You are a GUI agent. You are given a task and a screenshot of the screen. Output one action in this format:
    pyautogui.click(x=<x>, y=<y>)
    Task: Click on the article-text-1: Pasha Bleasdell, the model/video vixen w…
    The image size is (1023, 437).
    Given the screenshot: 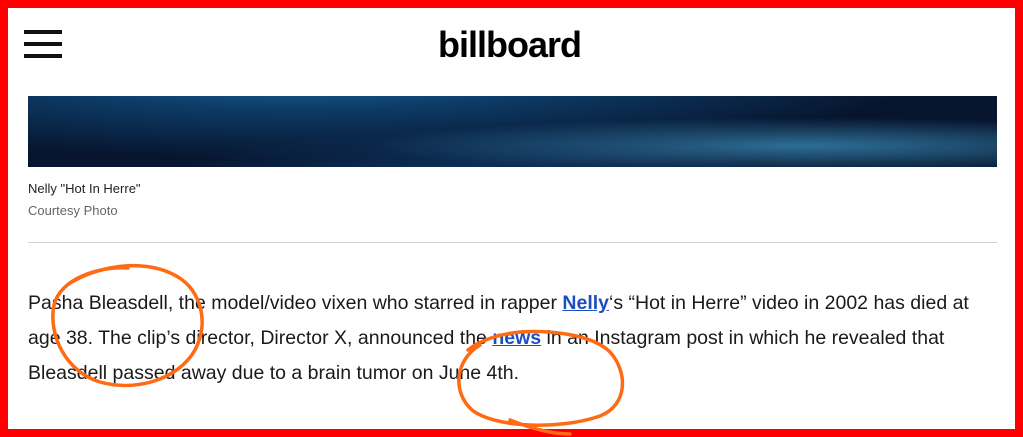 What is the action you would take?
    pyautogui.click(x=295, y=303)
    